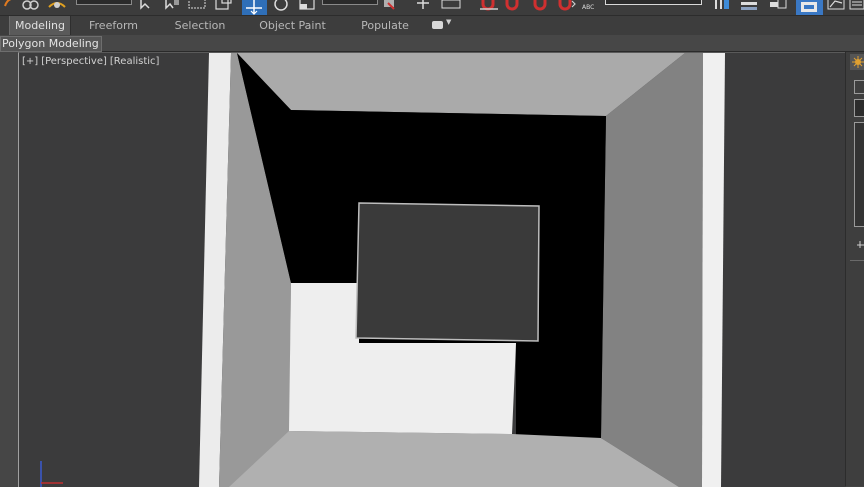 The height and width of the screenshot is (487, 864). I want to click on select-move-button, so click(254, 7).